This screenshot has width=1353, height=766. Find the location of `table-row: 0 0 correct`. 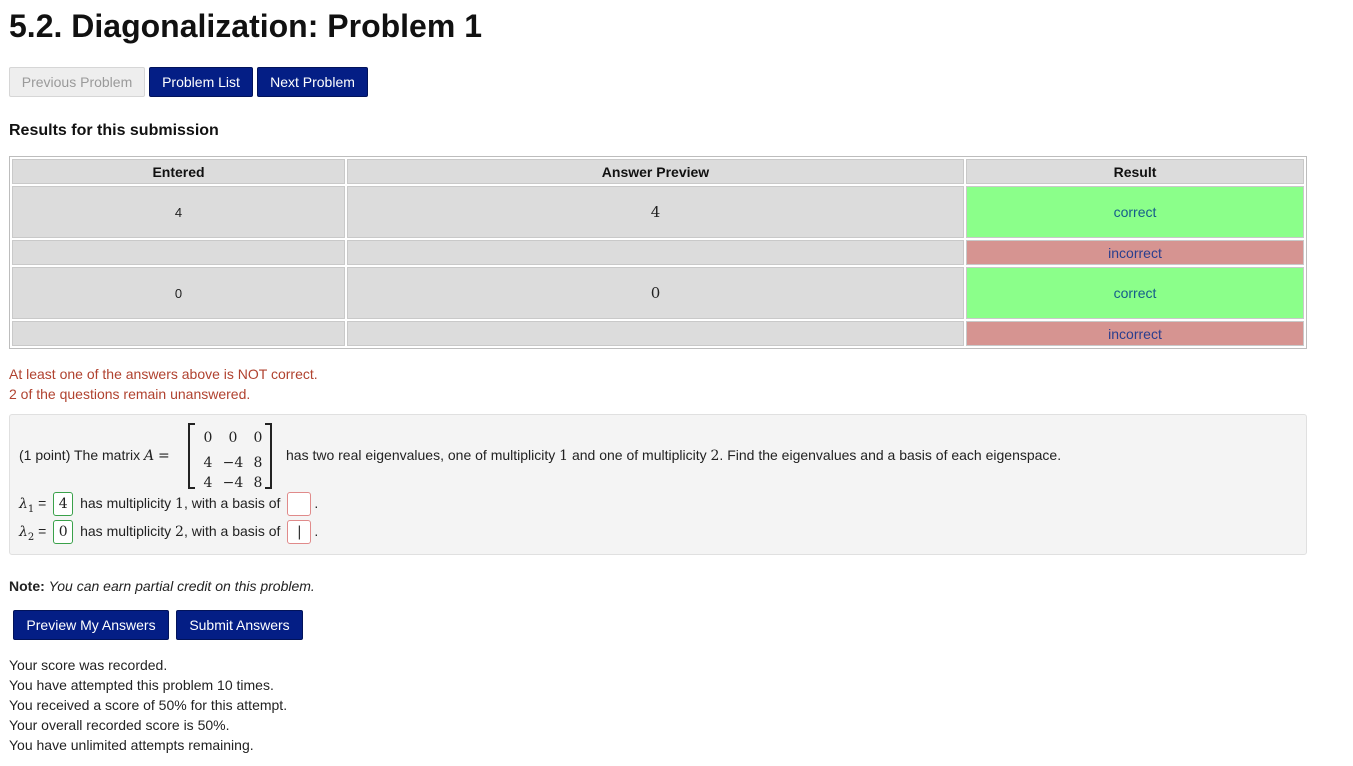

table-row: 0 0 correct is located at coordinates (658, 293).